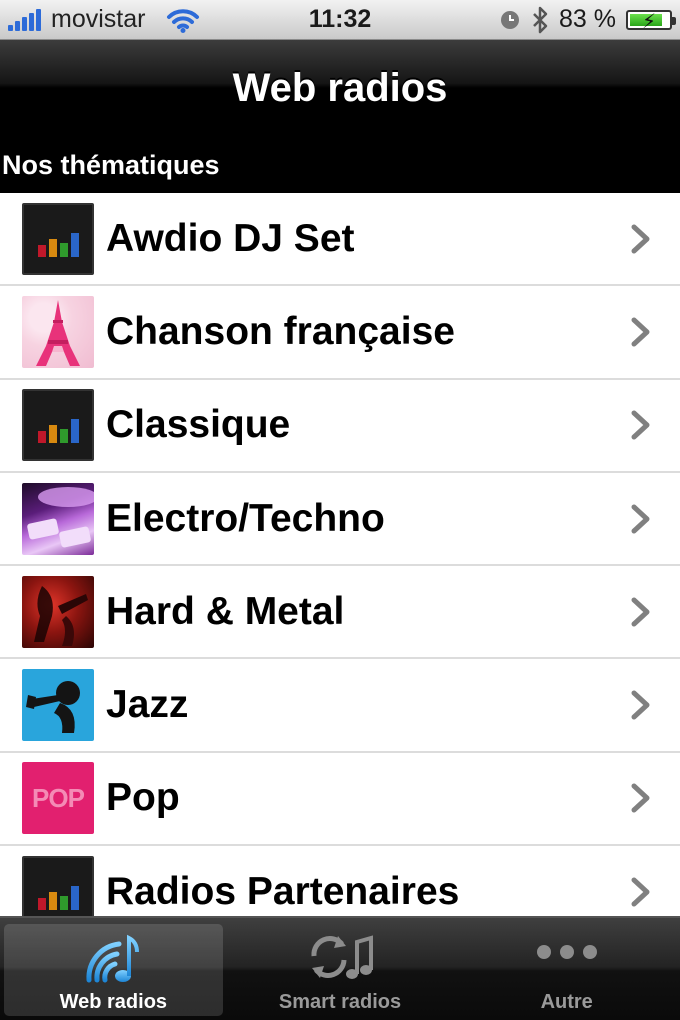 The height and width of the screenshot is (1020, 680). Describe the element at coordinates (340, 799) in the screenshot. I see `list-item: POP Pop` at that location.